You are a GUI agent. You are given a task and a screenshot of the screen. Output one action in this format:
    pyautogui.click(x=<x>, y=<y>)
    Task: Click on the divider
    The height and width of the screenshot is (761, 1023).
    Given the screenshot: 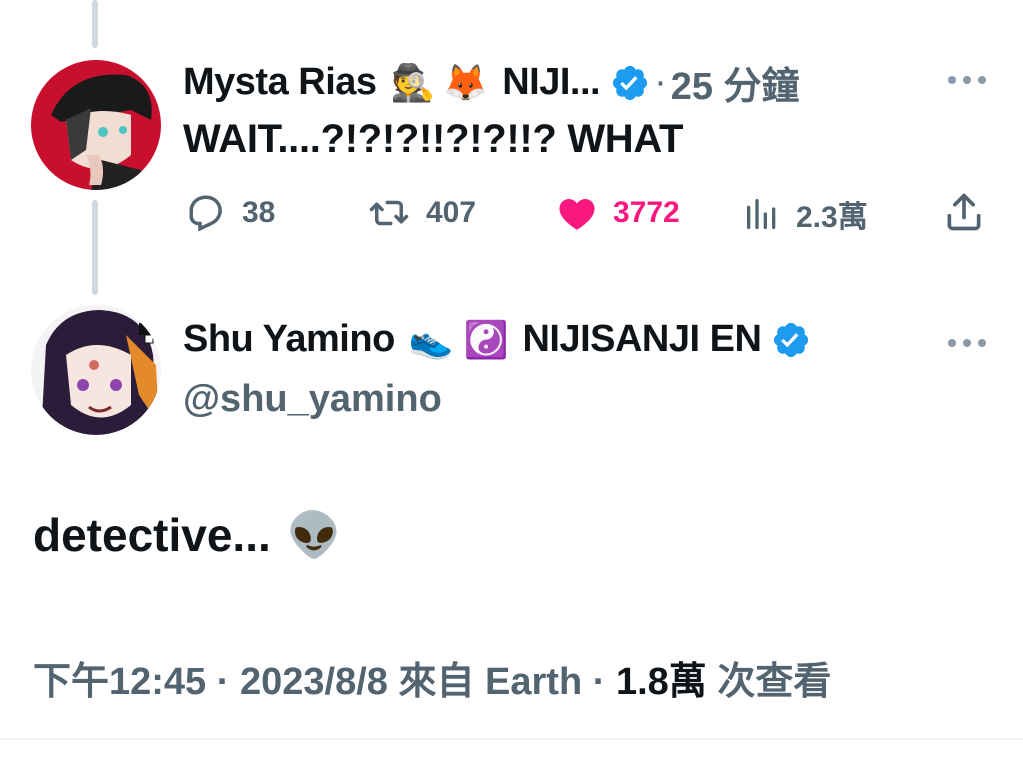 What is the action you would take?
    pyautogui.click(x=511, y=739)
    